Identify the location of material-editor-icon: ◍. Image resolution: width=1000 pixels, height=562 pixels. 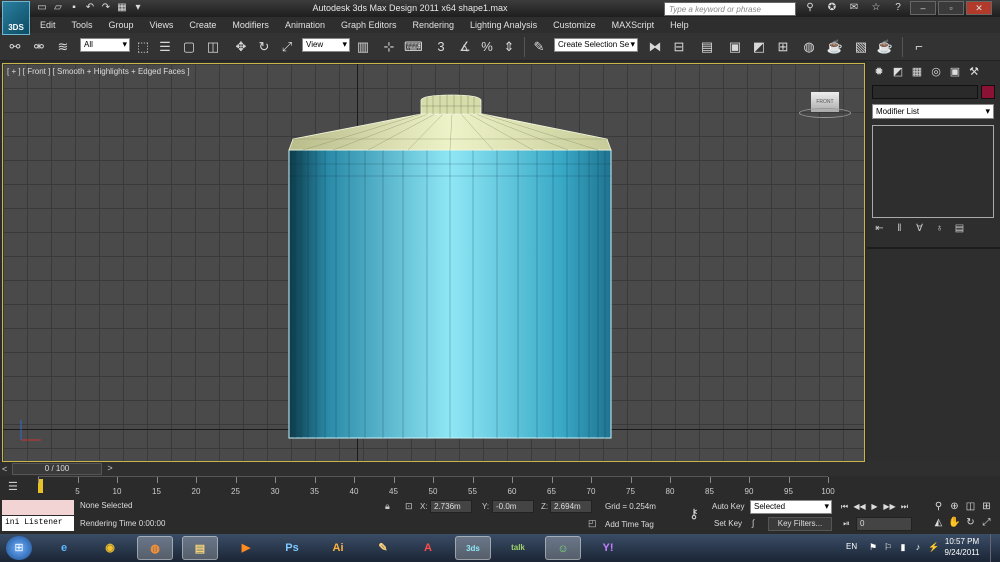
(809, 47).